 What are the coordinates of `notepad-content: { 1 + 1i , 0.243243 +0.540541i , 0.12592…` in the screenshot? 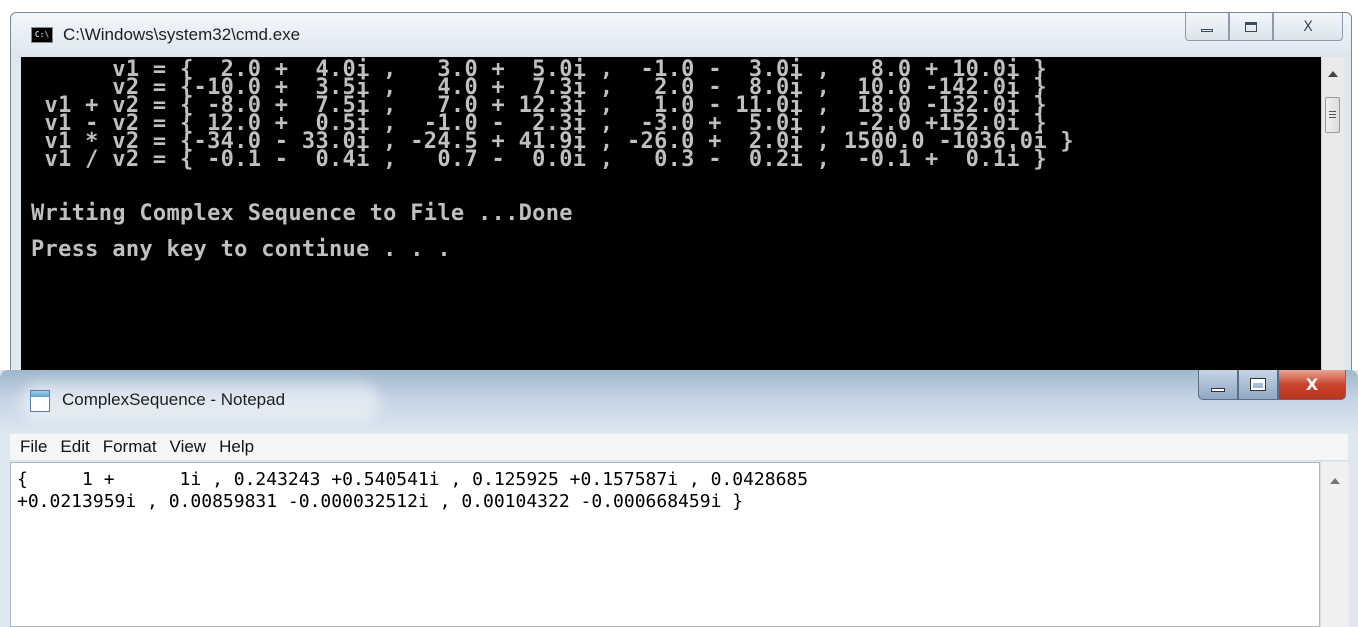 It's located at (665, 488).